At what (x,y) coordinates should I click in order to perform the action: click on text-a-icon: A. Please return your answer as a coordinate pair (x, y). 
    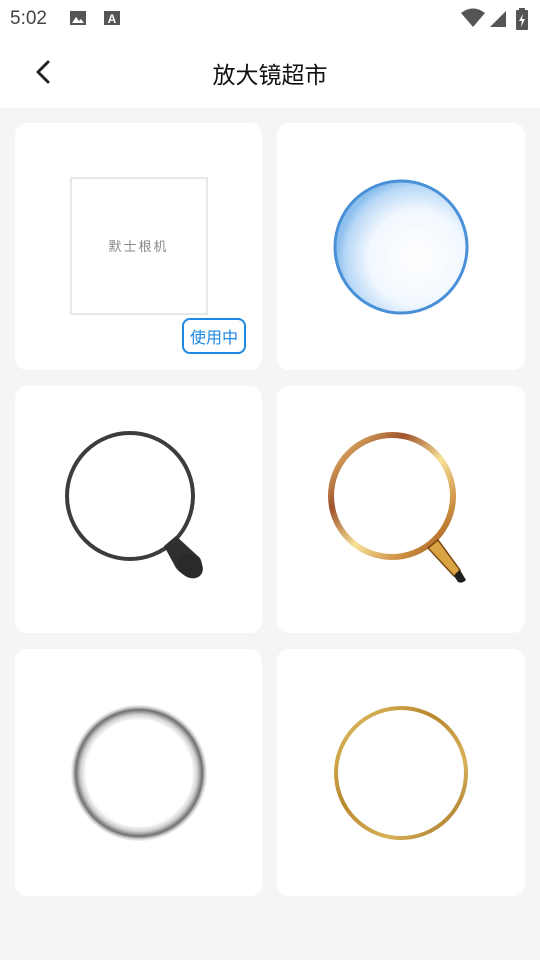
    Looking at the image, I should click on (112, 18).